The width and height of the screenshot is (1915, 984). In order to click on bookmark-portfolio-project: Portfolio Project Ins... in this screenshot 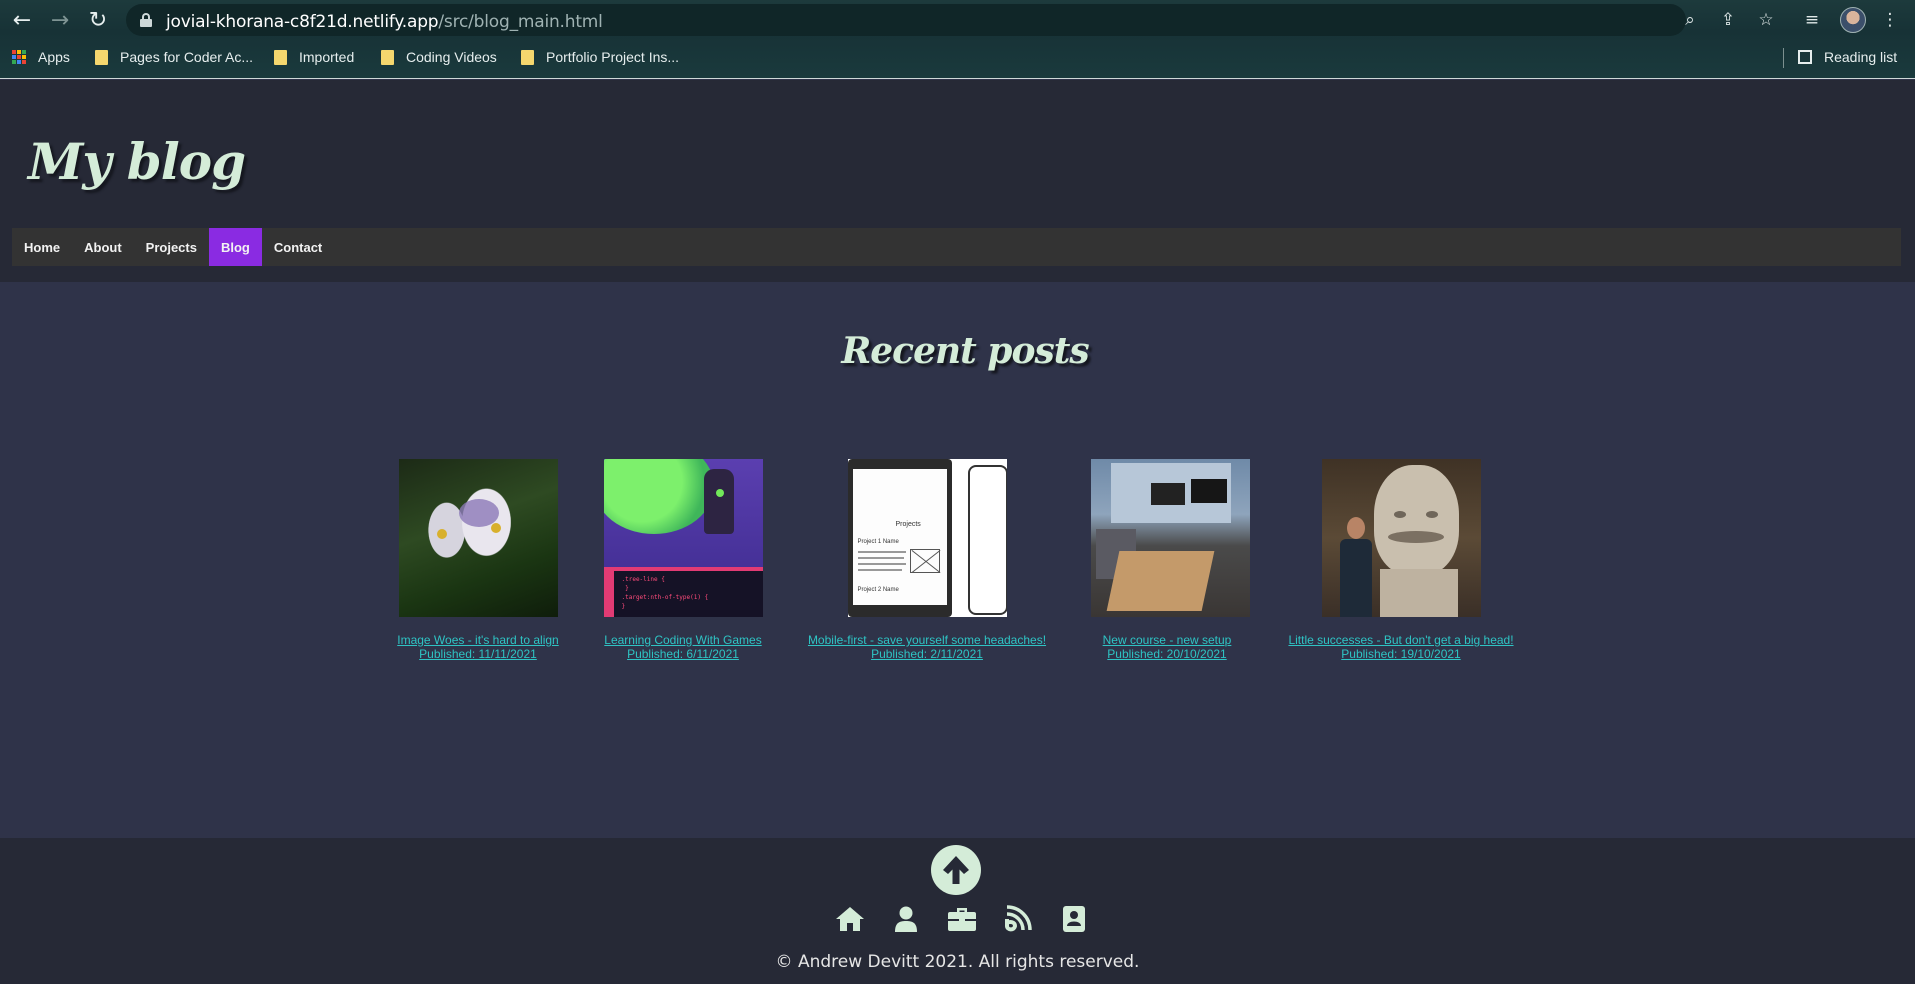, I will do `click(600, 57)`.